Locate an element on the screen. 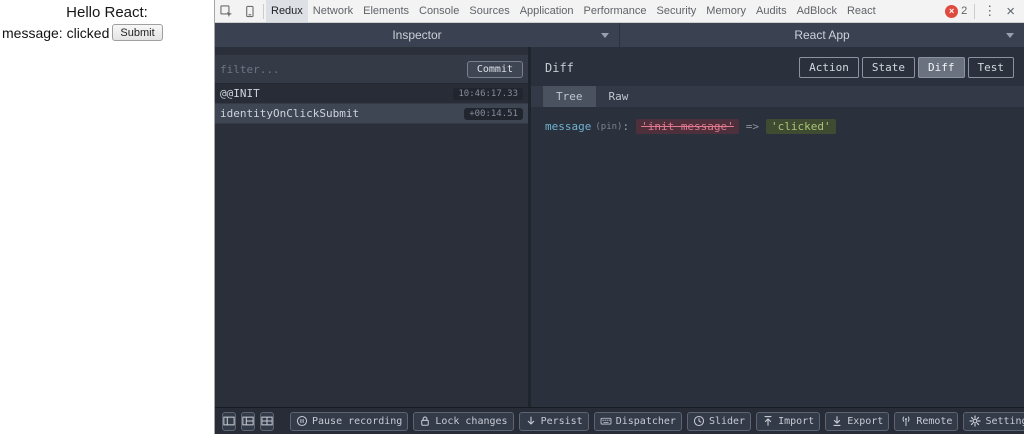 The width and height of the screenshot is (1024, 434). test-mode-button: Test is located at coordinates (990, 67).